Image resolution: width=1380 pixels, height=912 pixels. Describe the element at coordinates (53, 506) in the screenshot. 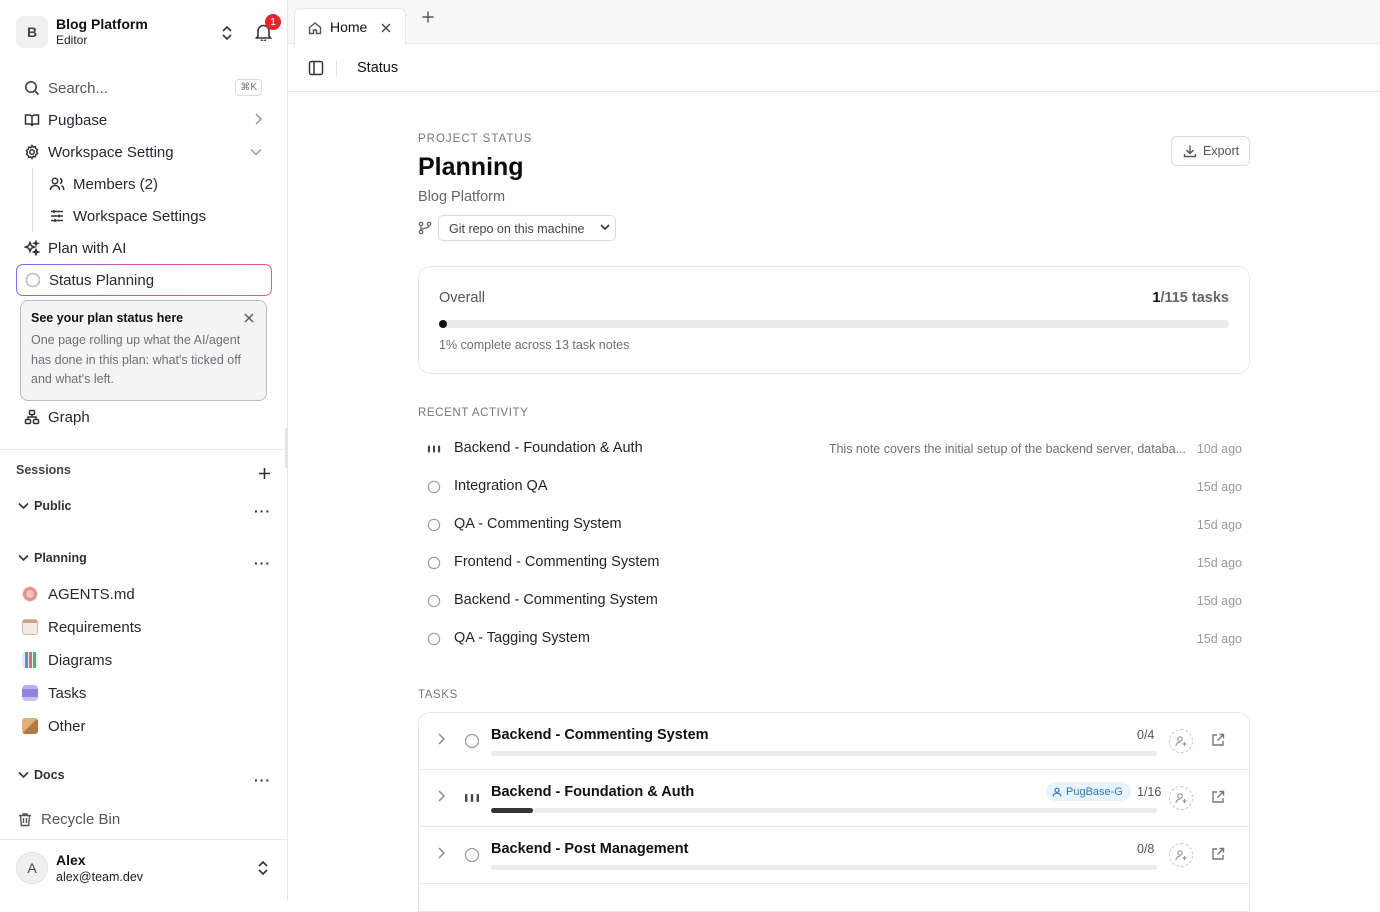

I see `group-label: Public` at that location.